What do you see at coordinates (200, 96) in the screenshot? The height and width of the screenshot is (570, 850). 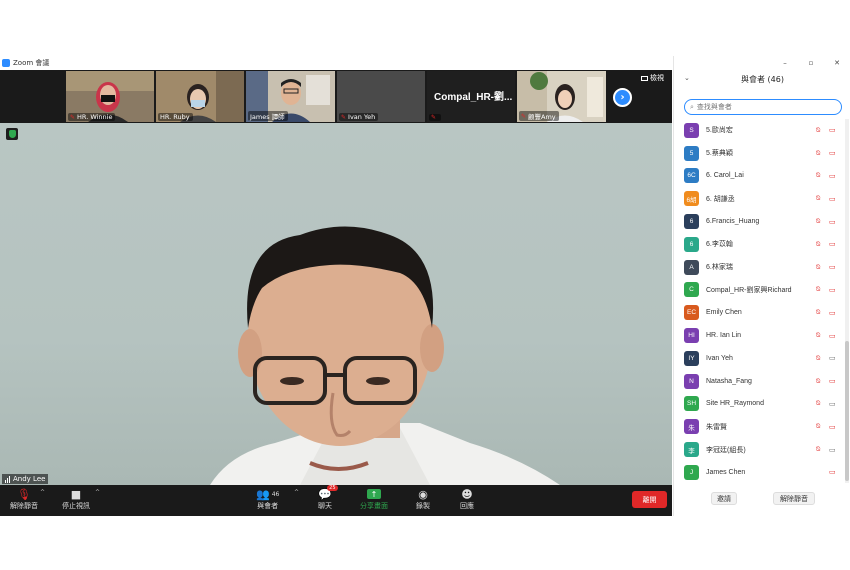 I see `thumbnail-tile: HR. Ruby` at bounding box center [200, 96].